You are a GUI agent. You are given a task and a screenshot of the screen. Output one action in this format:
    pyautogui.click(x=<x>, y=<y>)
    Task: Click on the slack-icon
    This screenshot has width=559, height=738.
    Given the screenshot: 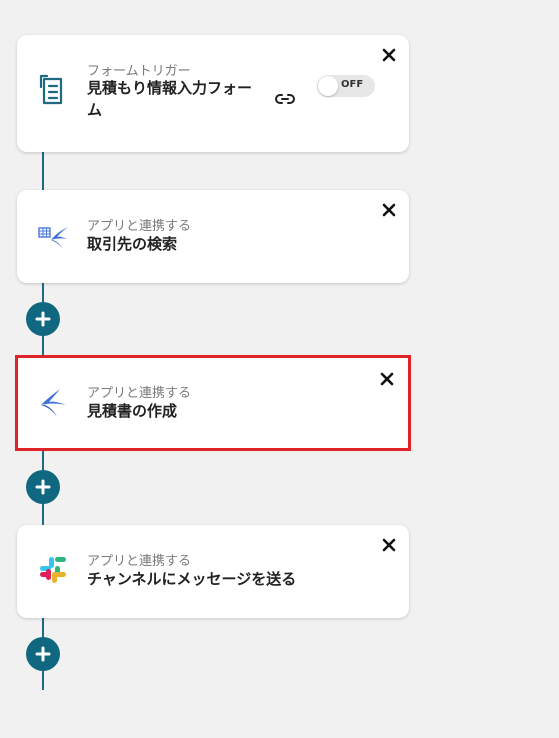 What is the action you would take?
    pyautogui.click(x=53, y=570)
    